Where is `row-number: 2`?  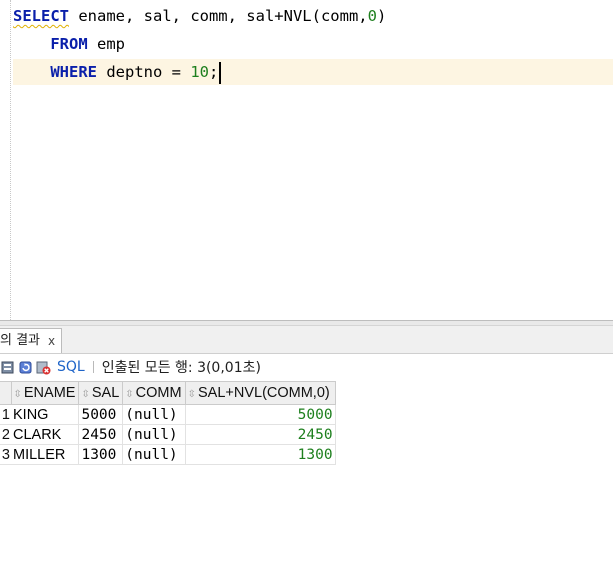 row-number: 2 is located at coordinates (5, 434).